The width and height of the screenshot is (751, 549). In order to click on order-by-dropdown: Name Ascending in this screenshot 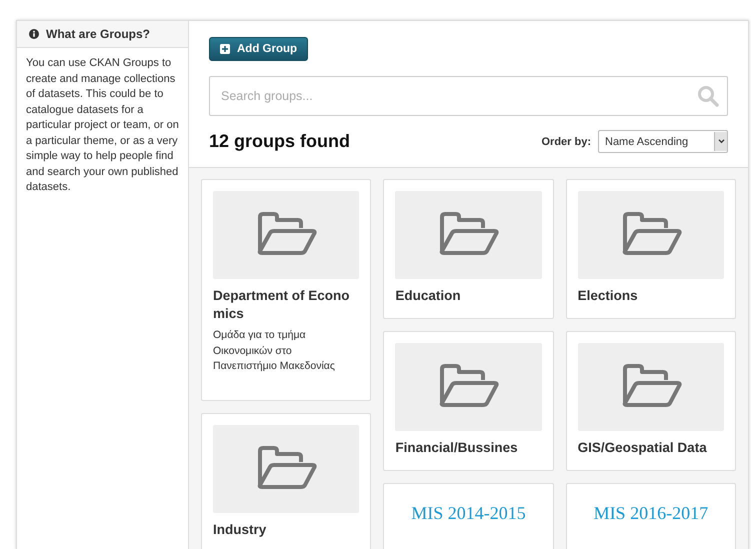, I will do `click(663, 141)`.